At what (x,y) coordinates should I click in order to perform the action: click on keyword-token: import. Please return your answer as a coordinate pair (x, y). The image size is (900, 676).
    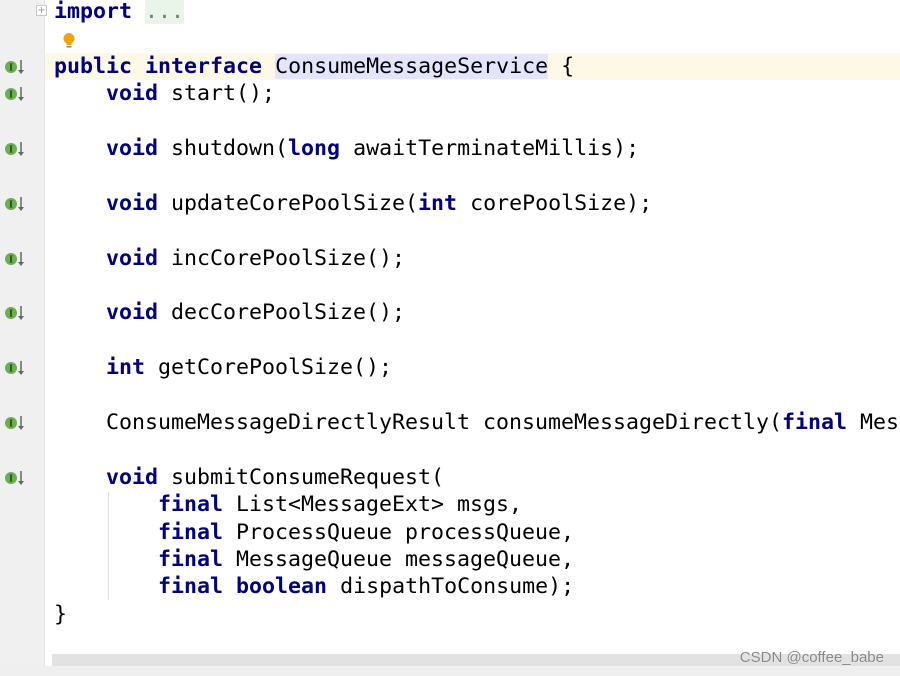
    Looking at the image, I should click on (93, 12).